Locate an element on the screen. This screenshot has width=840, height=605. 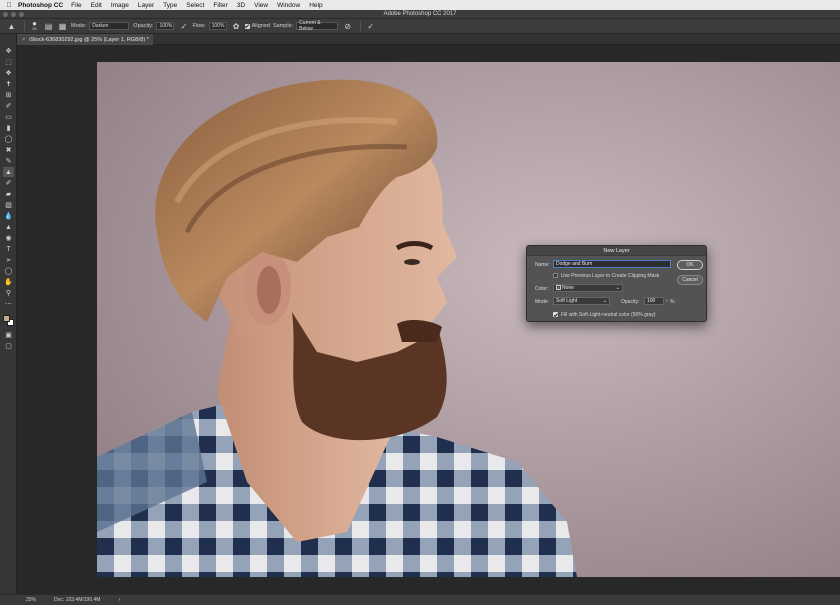
flow-field: 100% is located at coordinates (217, 26).